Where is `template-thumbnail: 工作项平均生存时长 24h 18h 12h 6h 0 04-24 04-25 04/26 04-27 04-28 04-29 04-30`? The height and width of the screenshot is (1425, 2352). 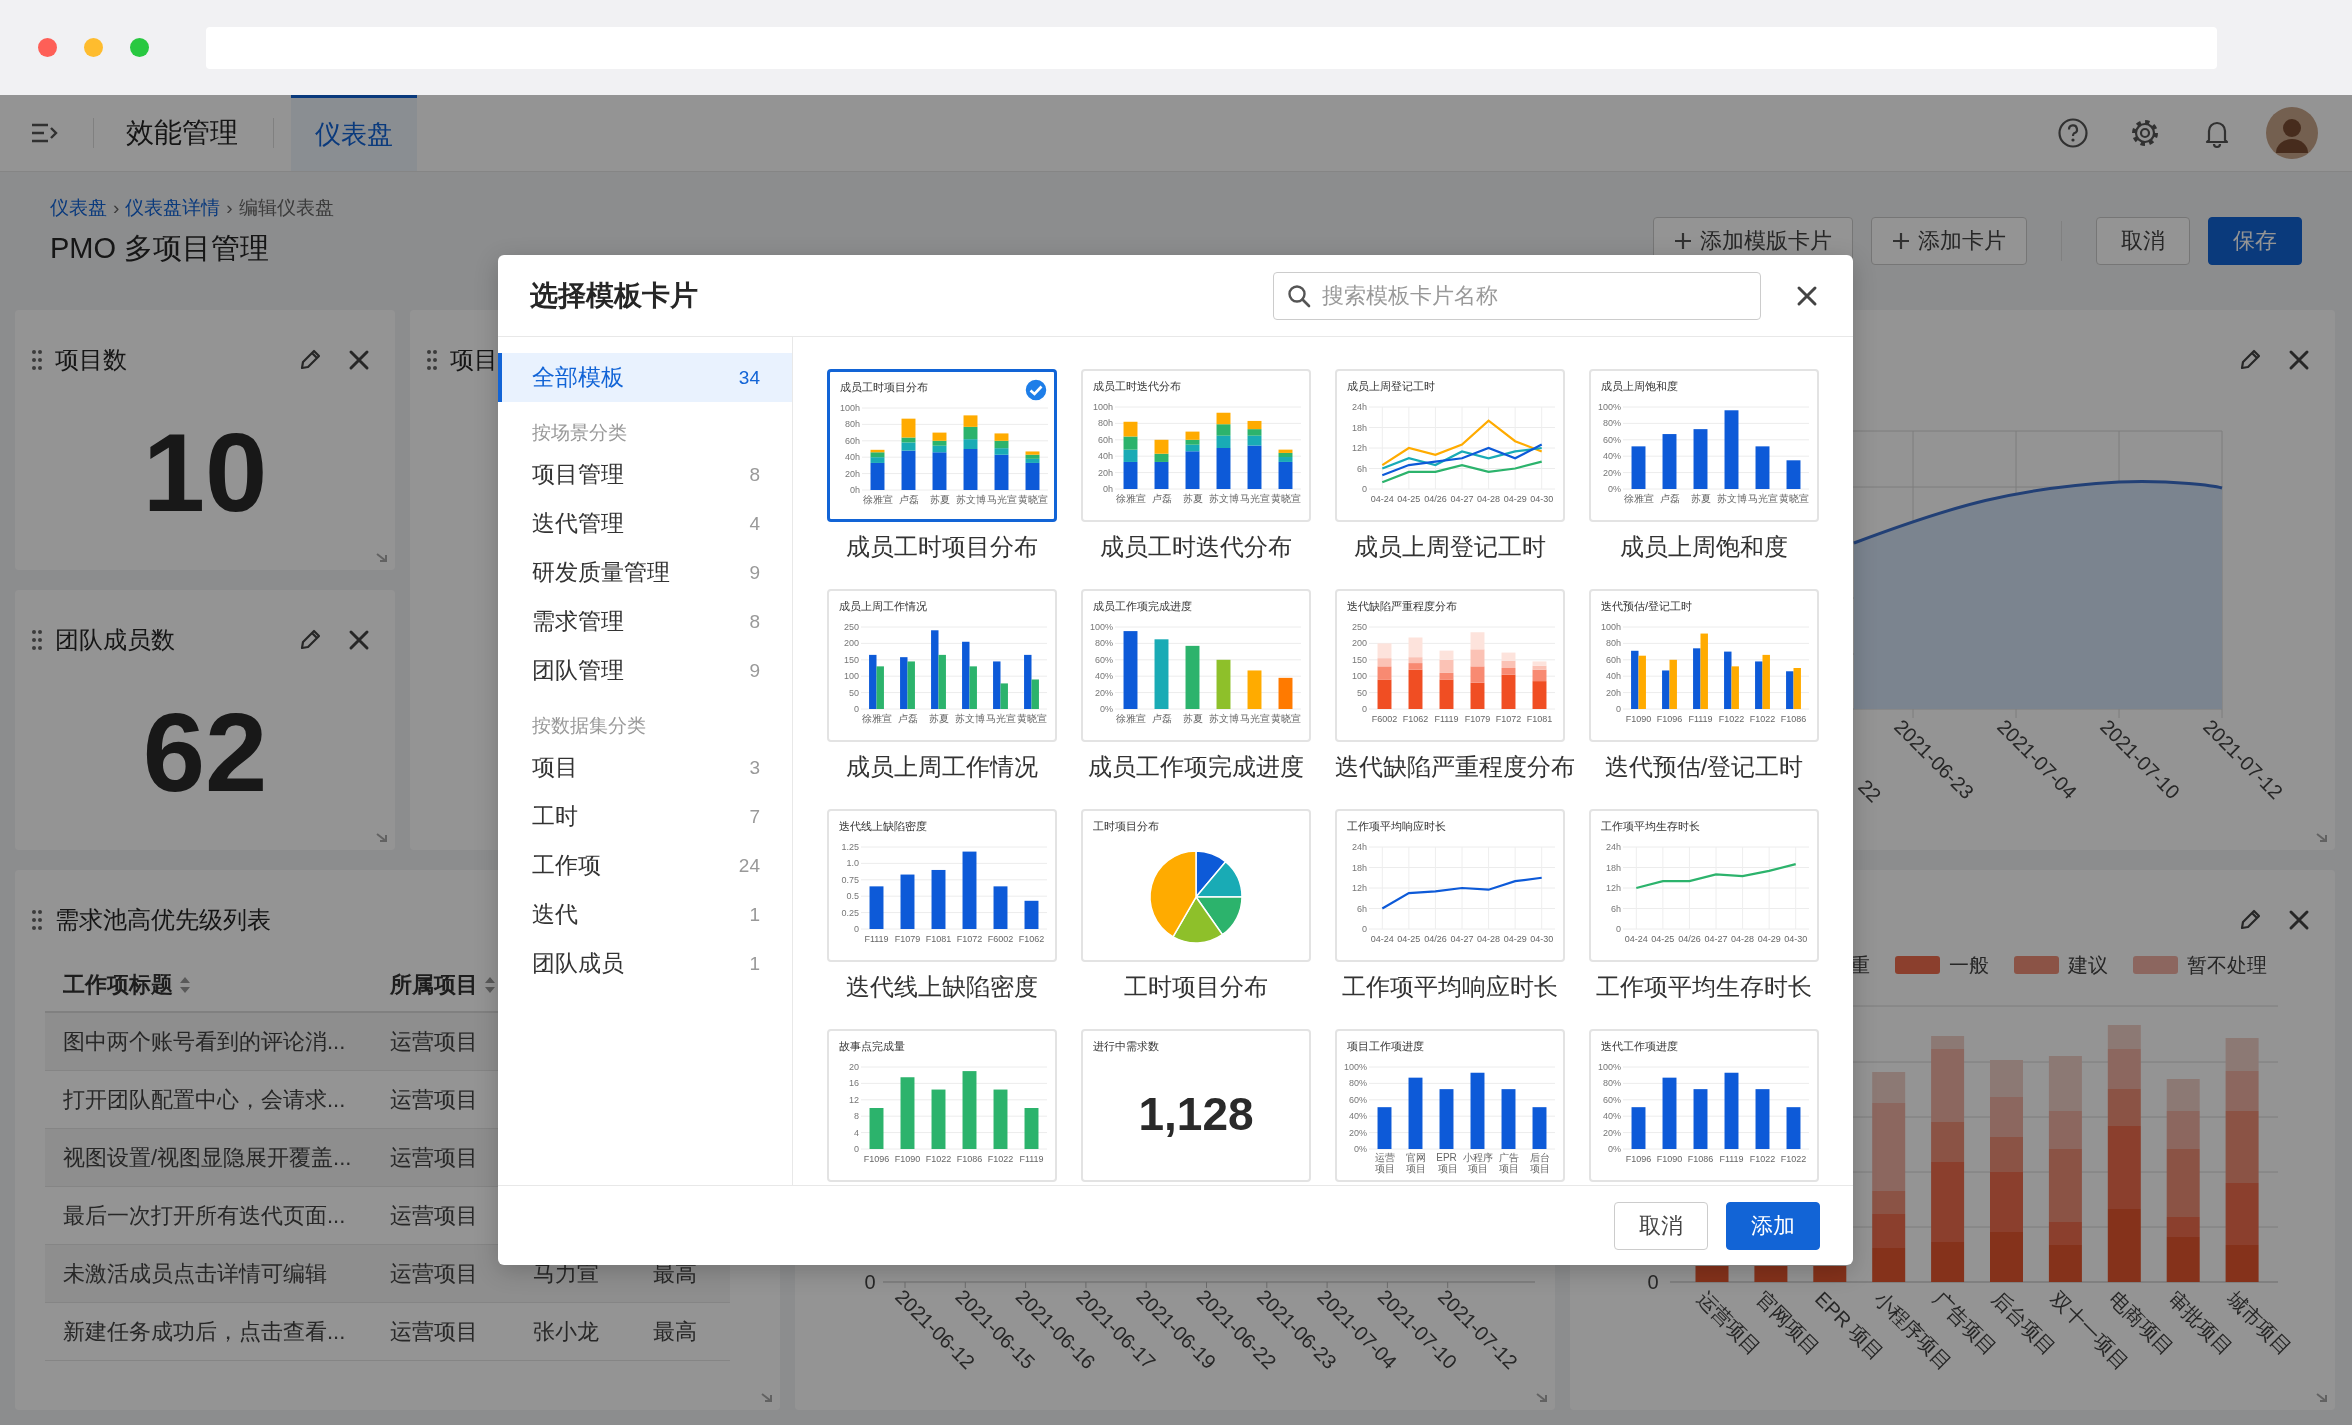
template-thumbnail: 工作项平均生存时长 24h 18h 12h 6h 0 04-24 04-25 04/26 04-27 04-28 04-29 04-30 is located at coordinates (1704, 885).